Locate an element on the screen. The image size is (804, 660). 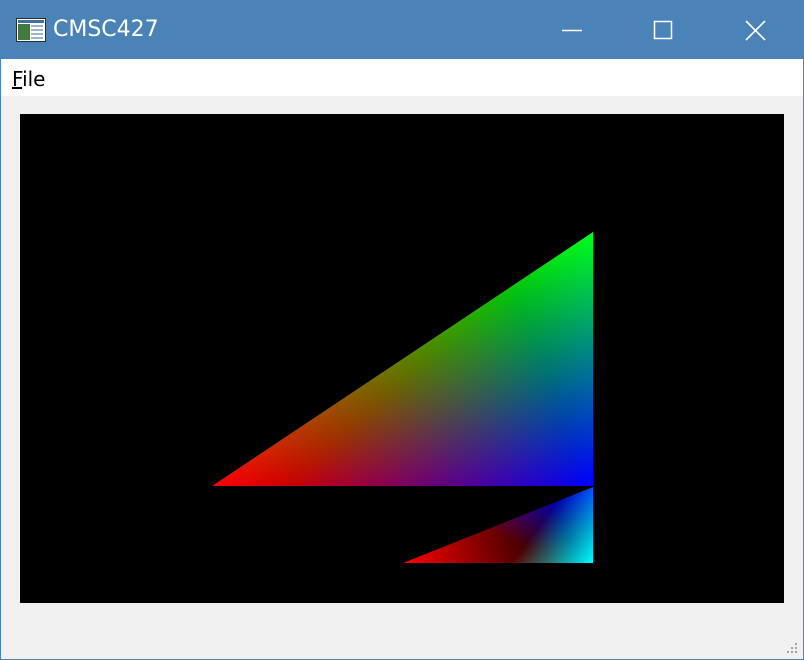
close-icon is located at coordinates (755, 30).